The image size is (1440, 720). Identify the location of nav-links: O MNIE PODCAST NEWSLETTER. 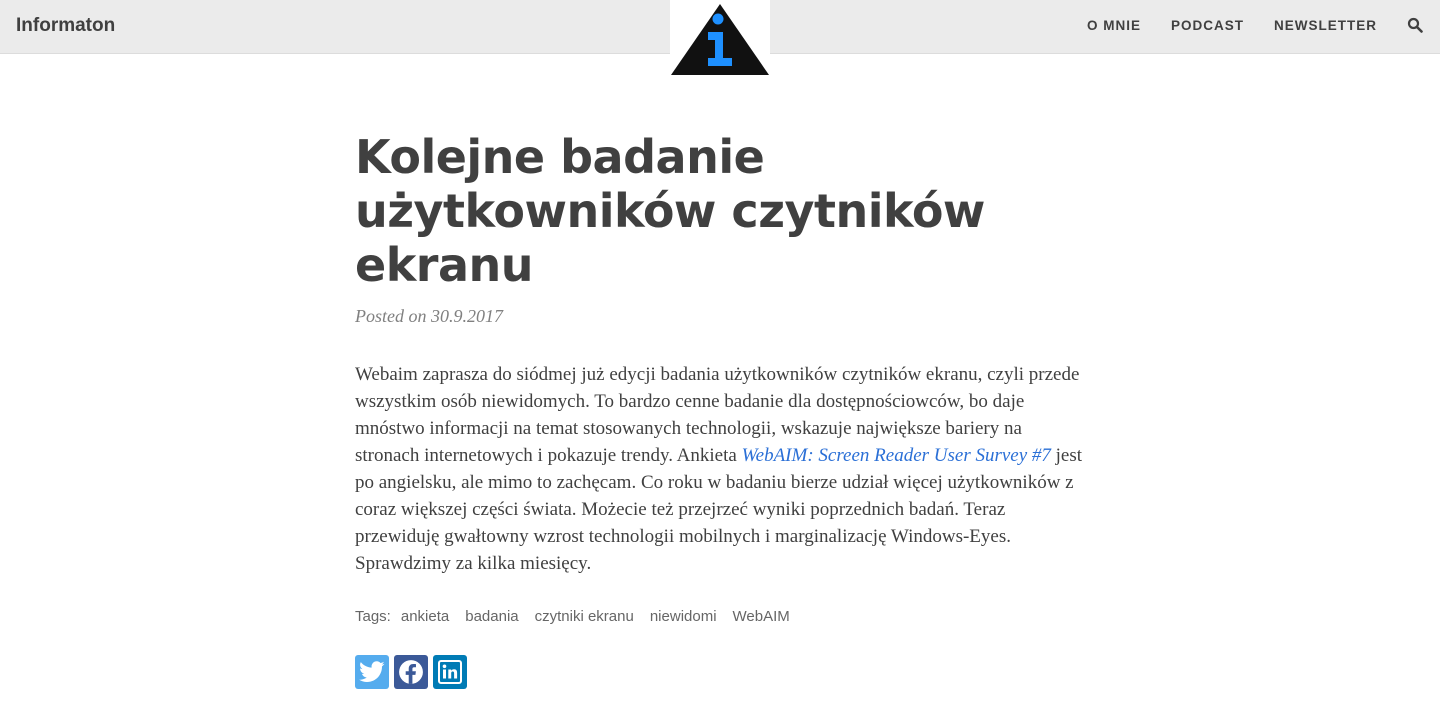
(1255, 25).